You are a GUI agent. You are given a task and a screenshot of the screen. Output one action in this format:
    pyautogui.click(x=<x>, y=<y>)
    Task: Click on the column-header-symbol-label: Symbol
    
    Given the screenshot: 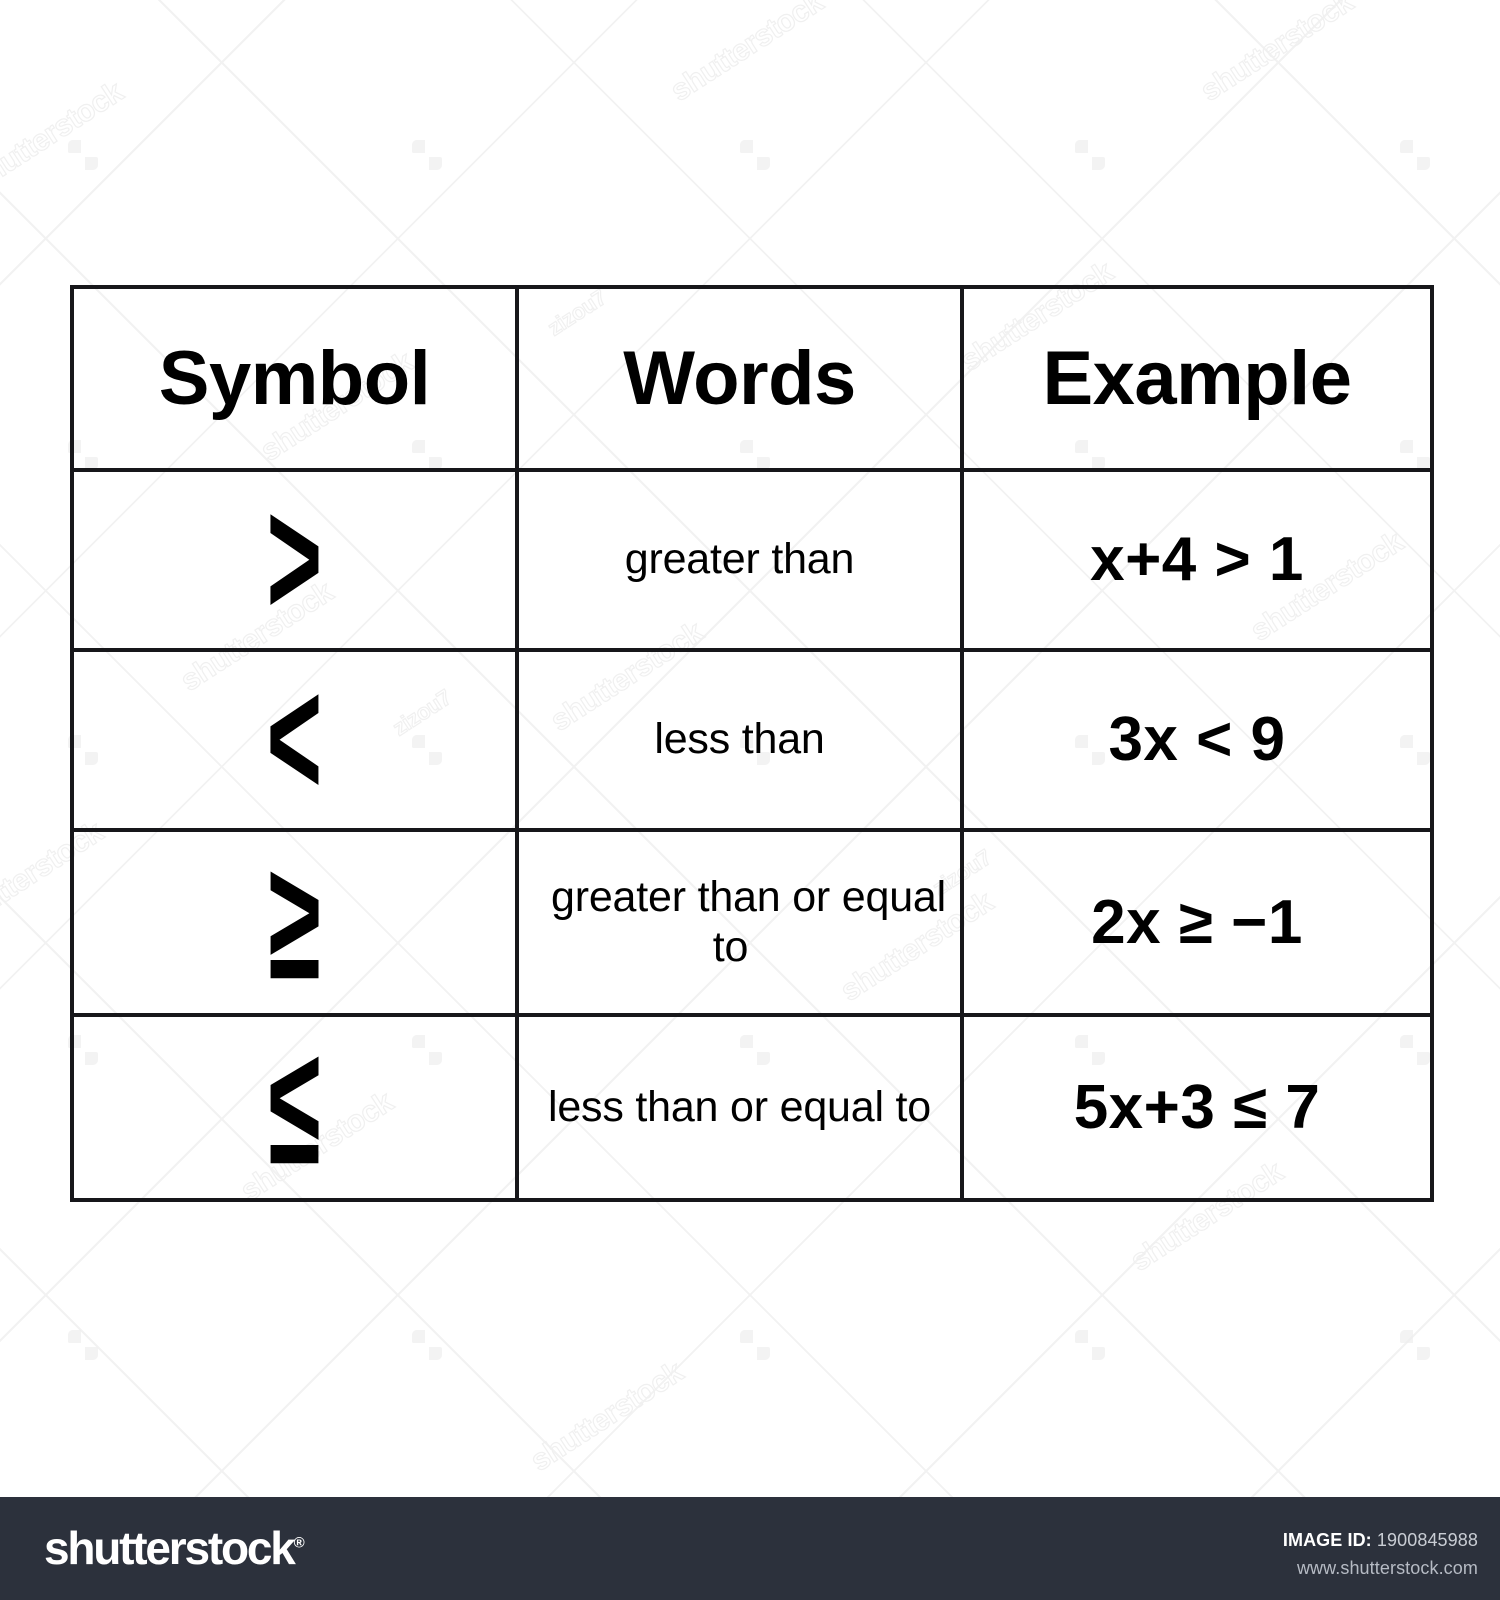 What is the action you would take?
    pyautogui.click(x=294, y=378)
    